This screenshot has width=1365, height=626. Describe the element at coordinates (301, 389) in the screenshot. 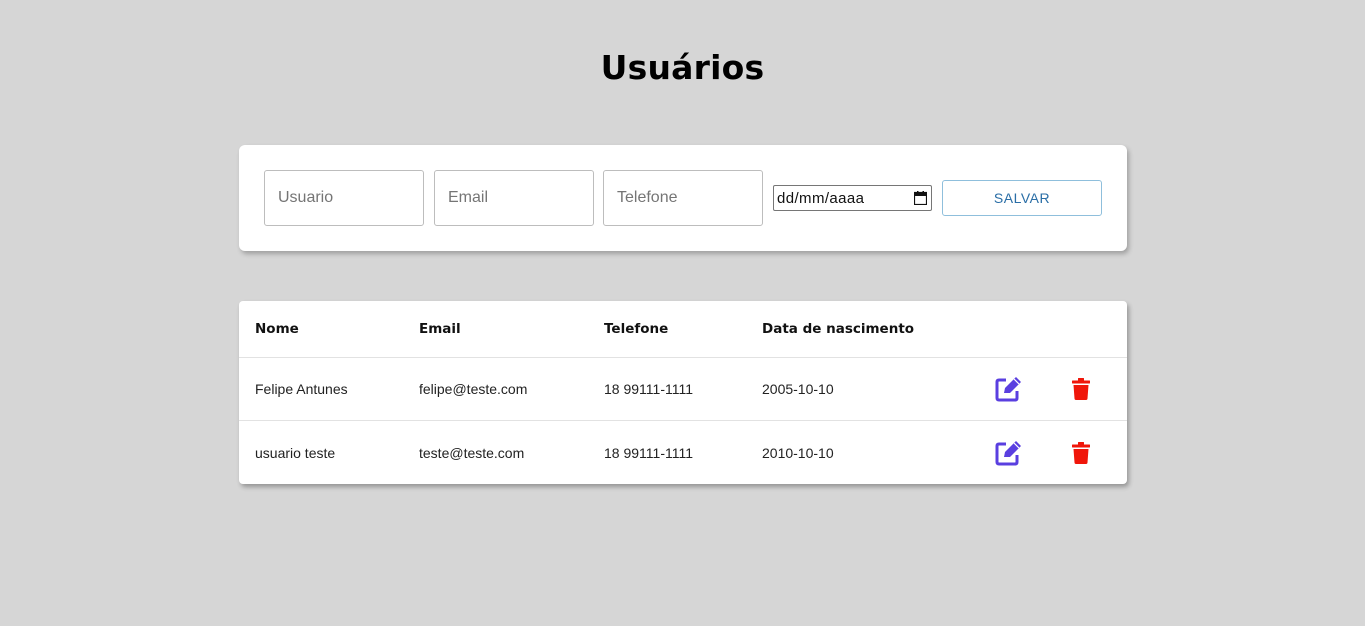

I see `cell-nome: Felipe Antunes` at that location.